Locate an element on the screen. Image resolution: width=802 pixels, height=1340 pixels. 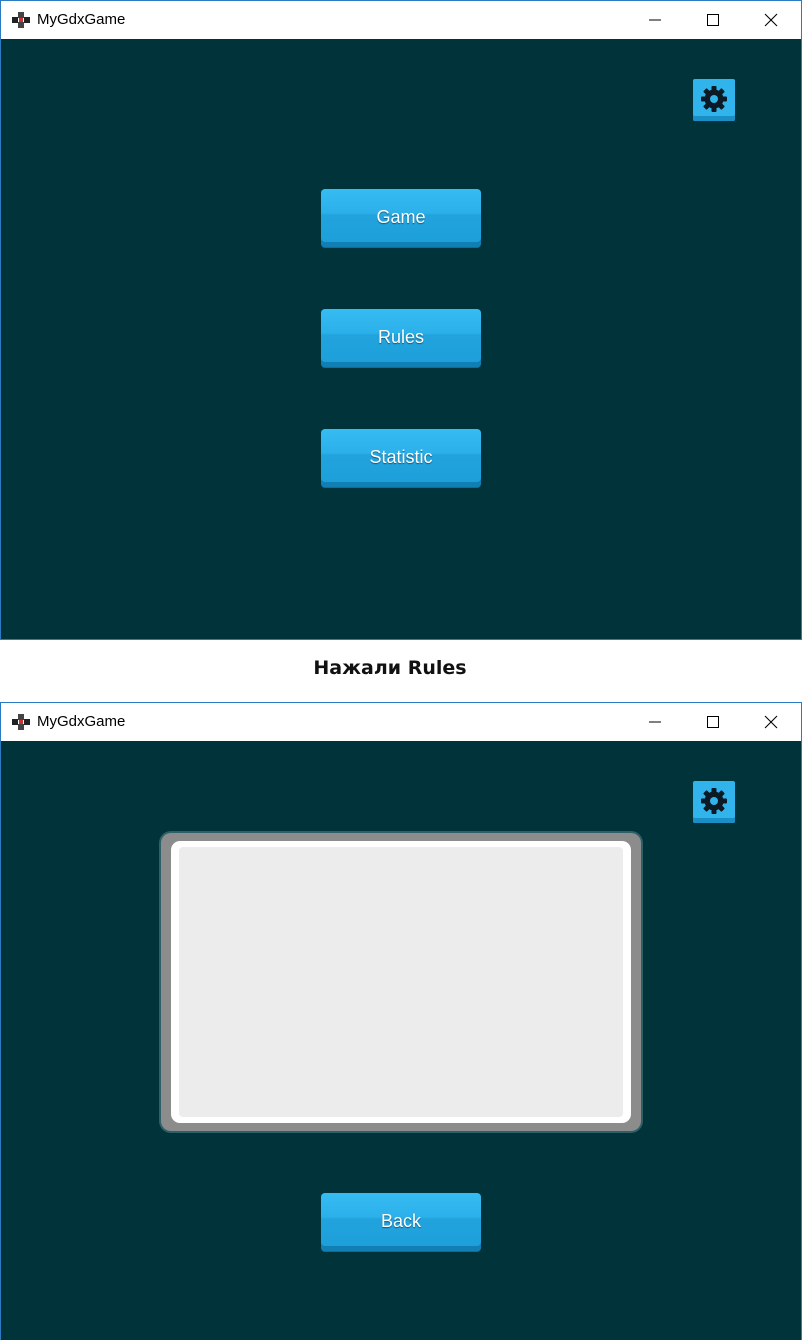
rules-button: Rules is located at coordinates (401, 338).